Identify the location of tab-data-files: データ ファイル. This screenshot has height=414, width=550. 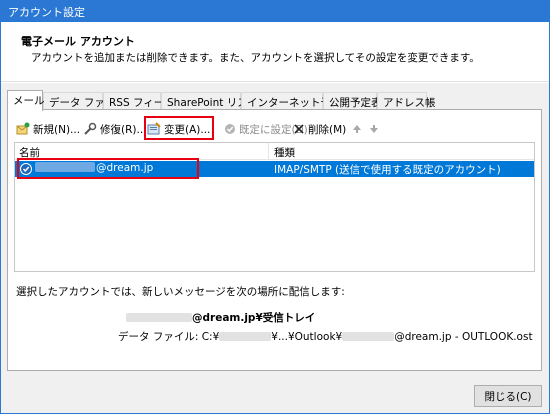
(84, 101).